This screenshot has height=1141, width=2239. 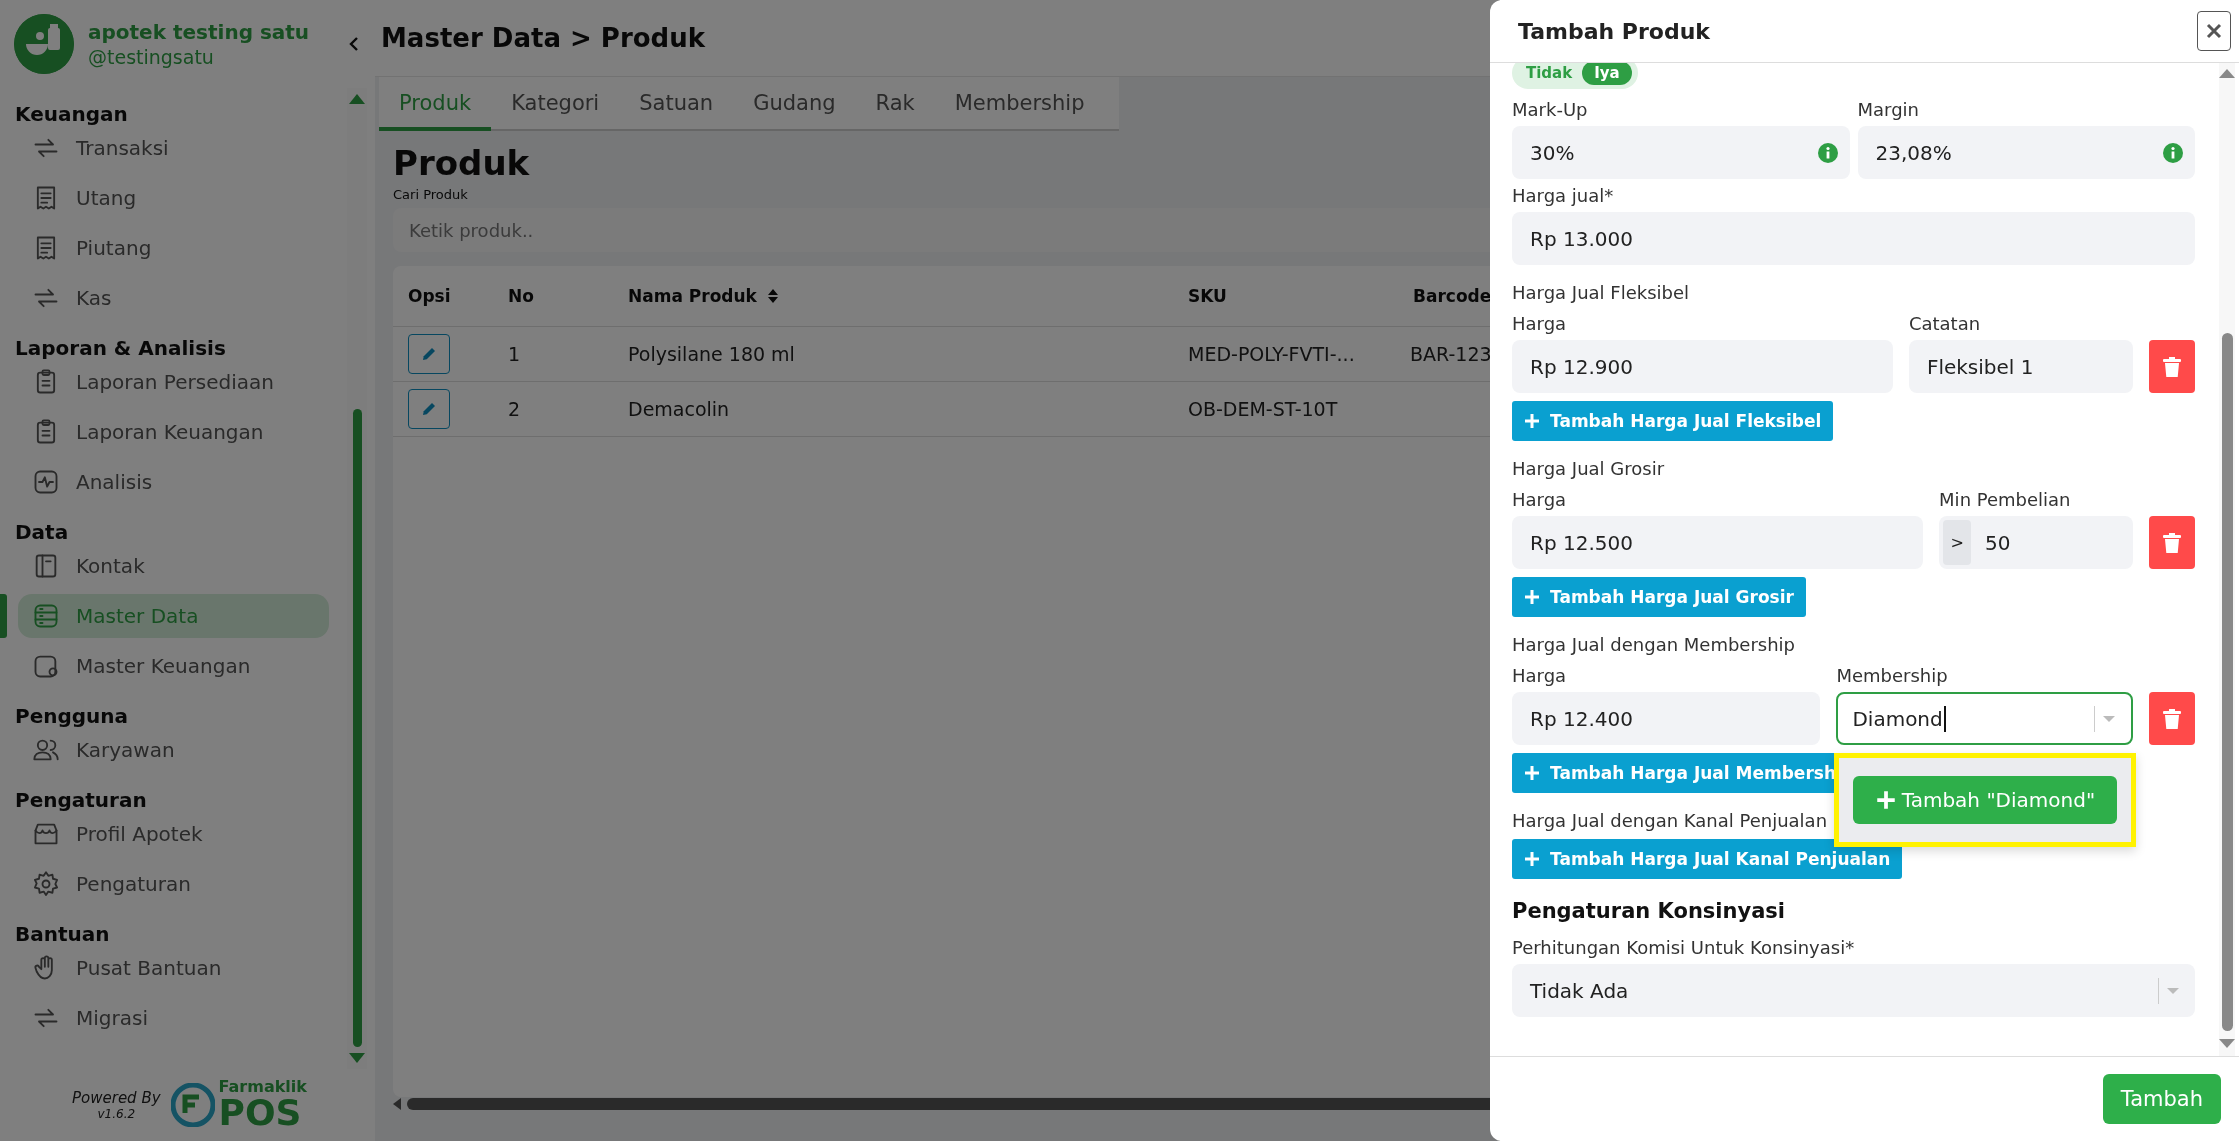 I want to click on column-header: Nama Produk, so click(x=893, y=296).